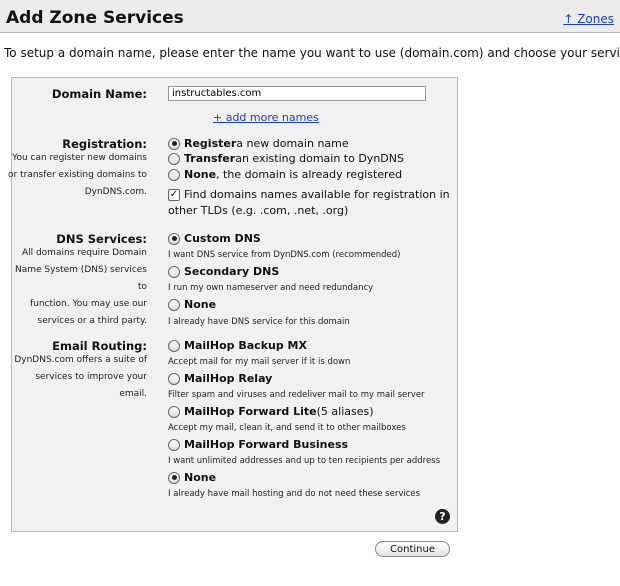 The height and width of the screenshot is (586, 620). Describe the element at coordinates (192, 477) in the screenshot. I see `email-none-option: None` at that location.